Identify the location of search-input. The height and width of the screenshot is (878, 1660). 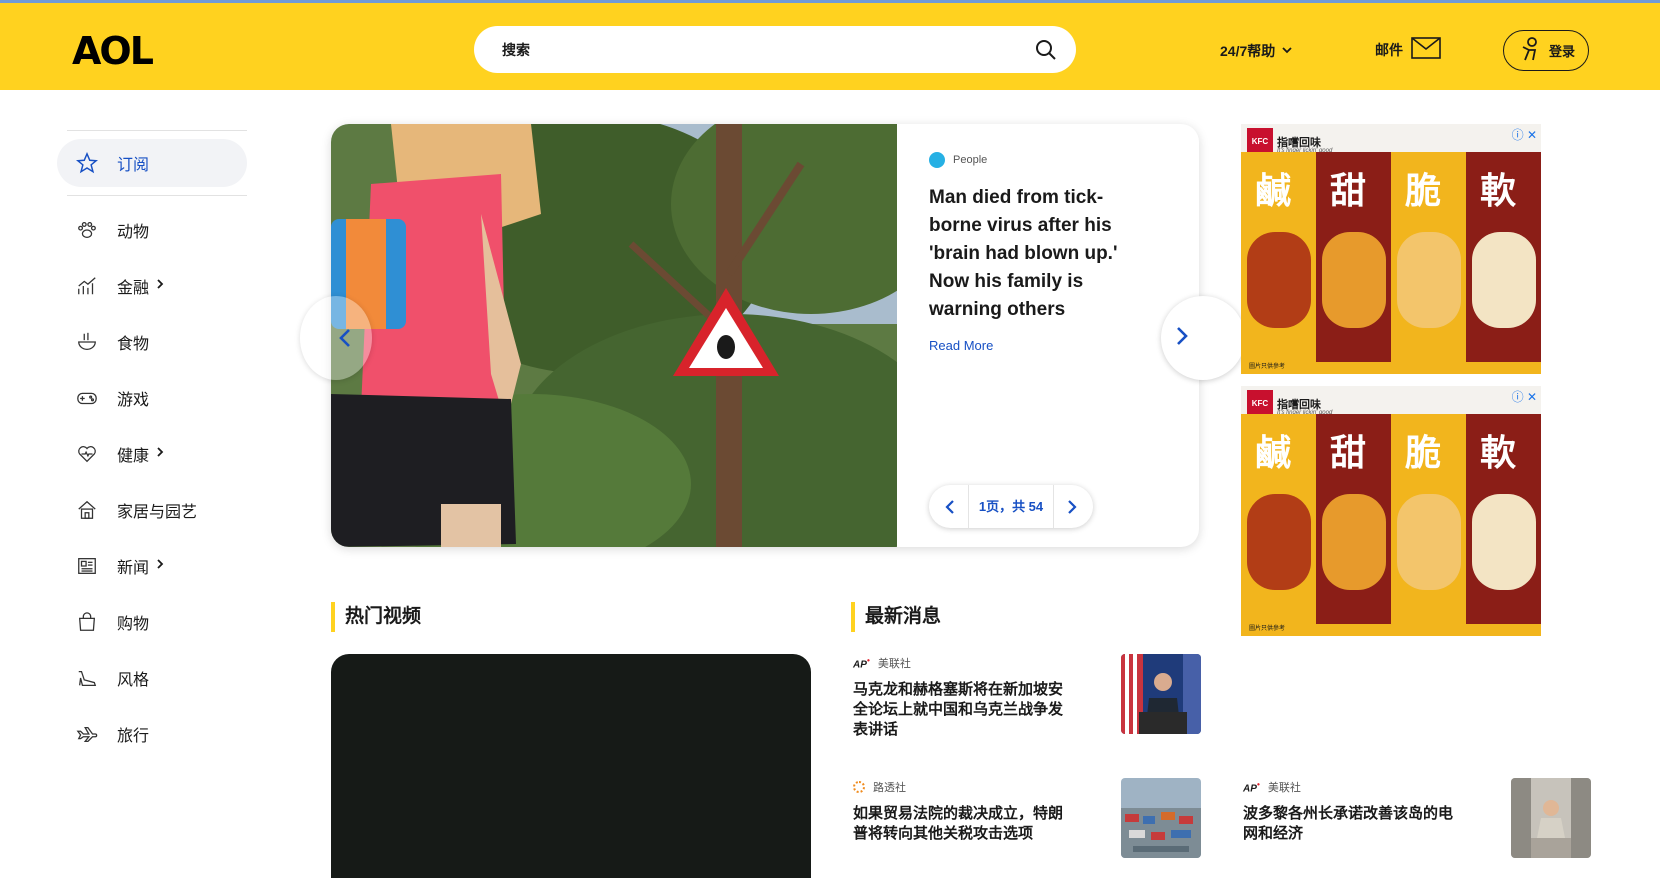
(752, 49).